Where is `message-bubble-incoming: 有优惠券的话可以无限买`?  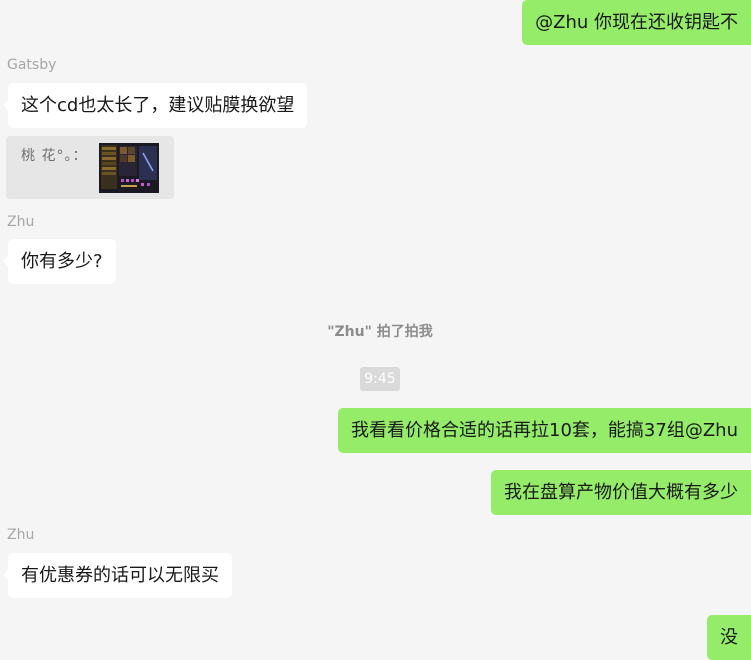 message-bubble-incoming: 有优惠券的话可以无限买 is located at coordinates (117, 575).